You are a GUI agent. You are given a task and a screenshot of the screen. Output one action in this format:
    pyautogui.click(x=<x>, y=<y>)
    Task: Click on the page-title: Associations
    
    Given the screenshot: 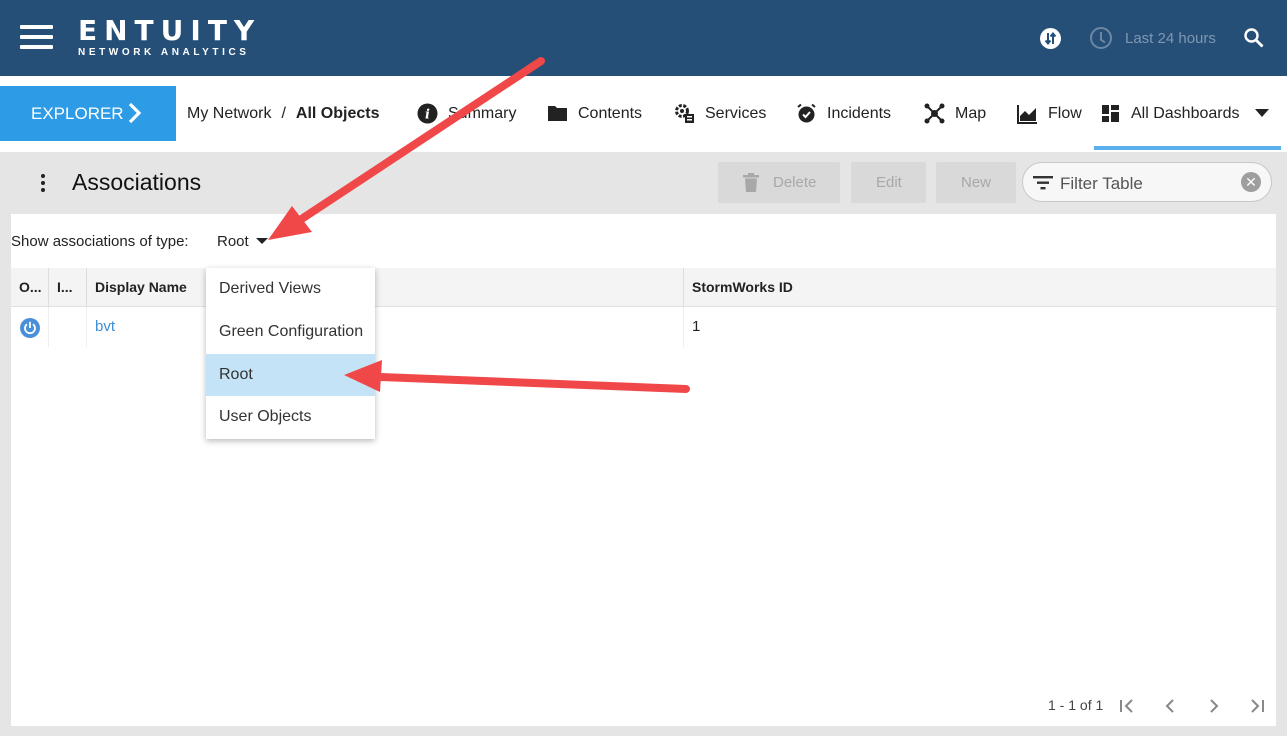 What is the action you would take?
    pyautogui.click(x=137, y=182)
    